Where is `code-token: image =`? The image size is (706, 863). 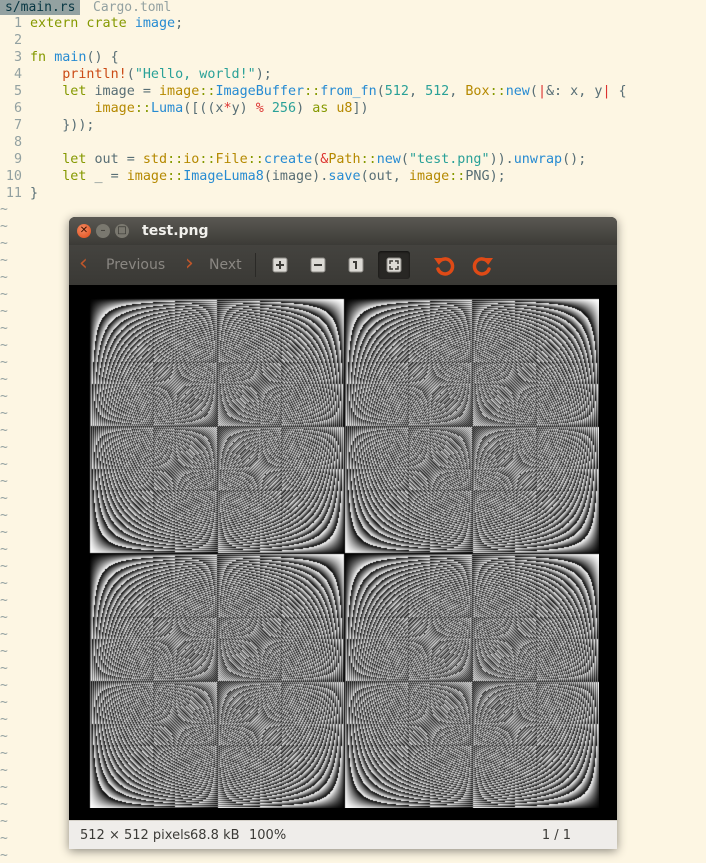
code-token: image = is located at coordinates (126, 91).